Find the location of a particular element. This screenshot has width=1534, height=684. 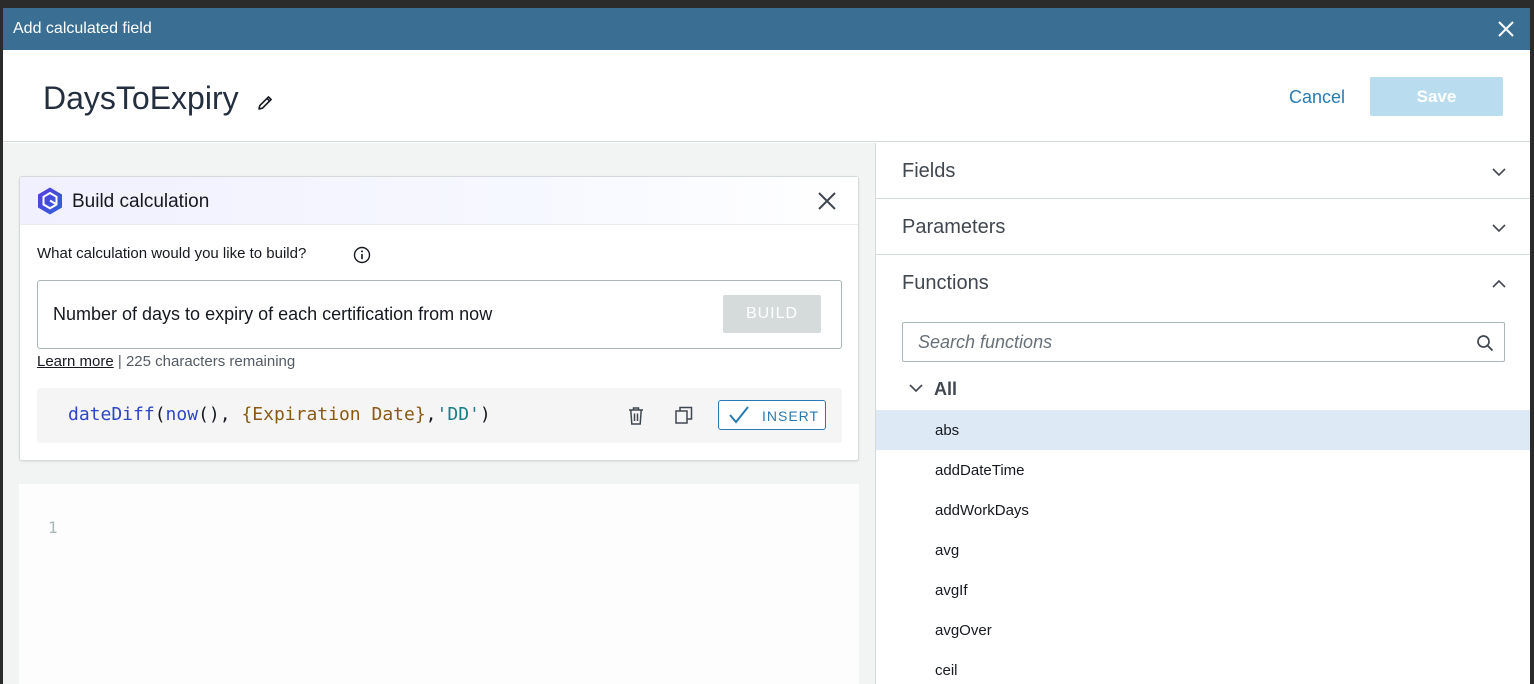

line-number: 1 is located at coordinates (53, 527).